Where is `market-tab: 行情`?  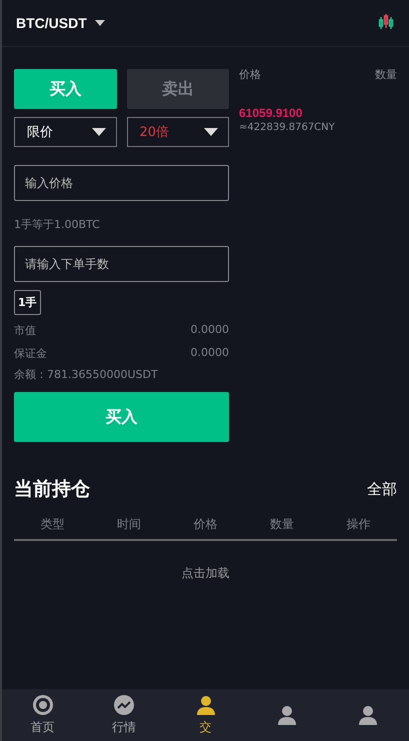 market-tab: 行情 is located at coordinates (124, 715).